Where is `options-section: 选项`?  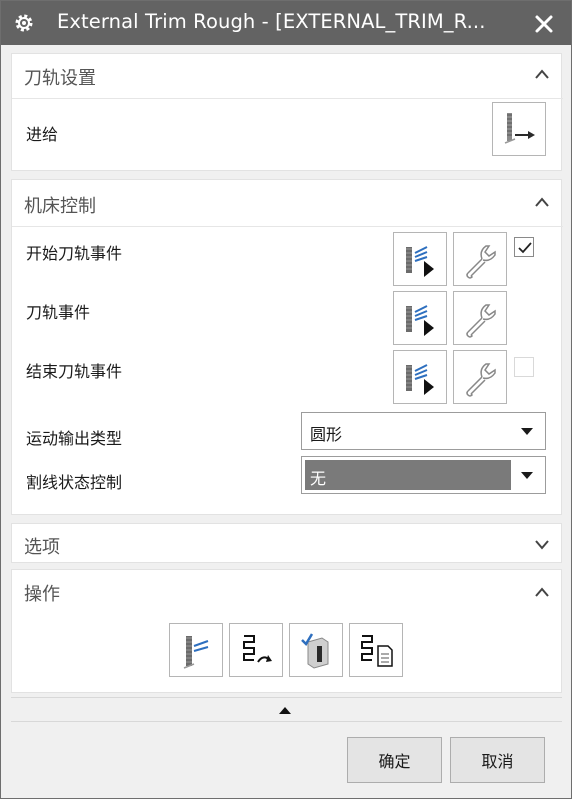
options-section: 选项 is located at coordinates (286, 543).